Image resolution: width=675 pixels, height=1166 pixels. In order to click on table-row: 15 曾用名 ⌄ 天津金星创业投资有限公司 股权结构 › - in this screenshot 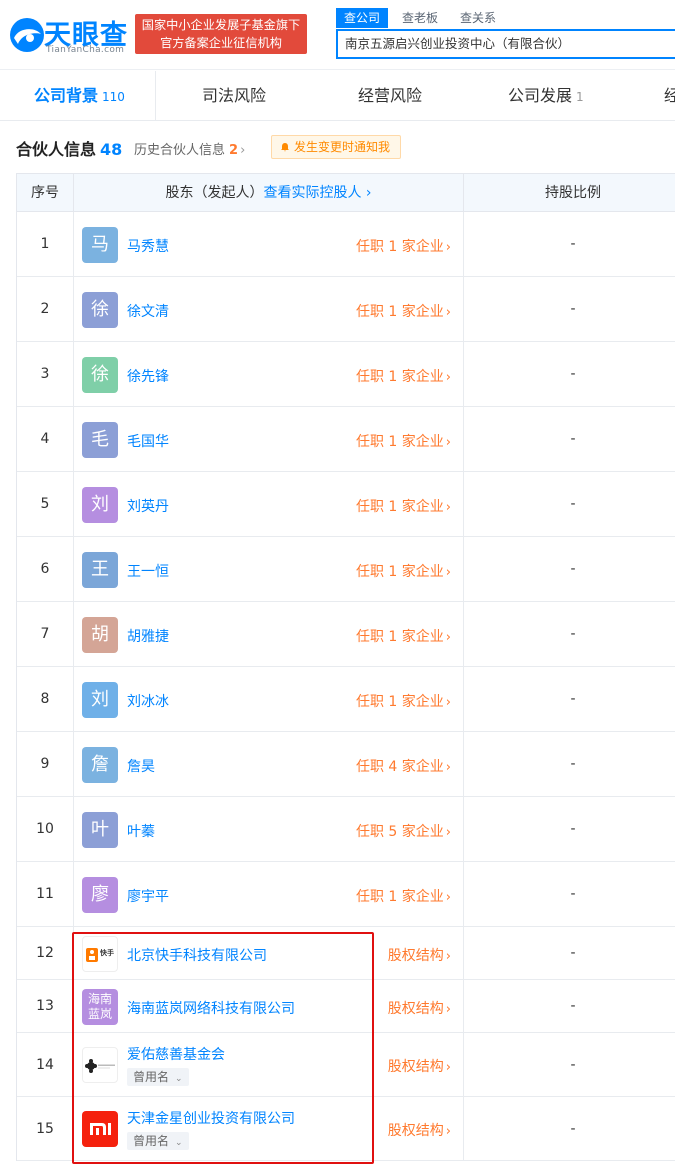, I will do `click(346, 1129)`.